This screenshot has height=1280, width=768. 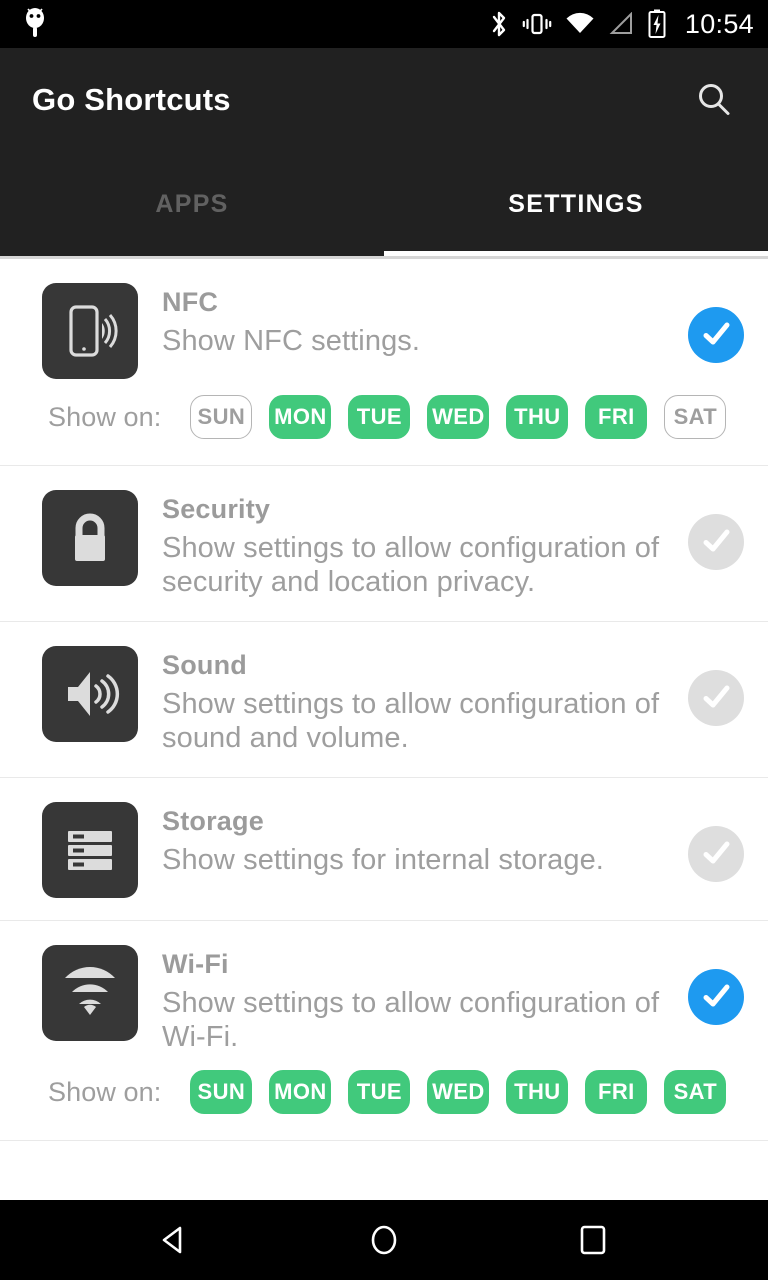 I want to click on list-item-description: Show settings for internal storage., so click(x=383, y=860).